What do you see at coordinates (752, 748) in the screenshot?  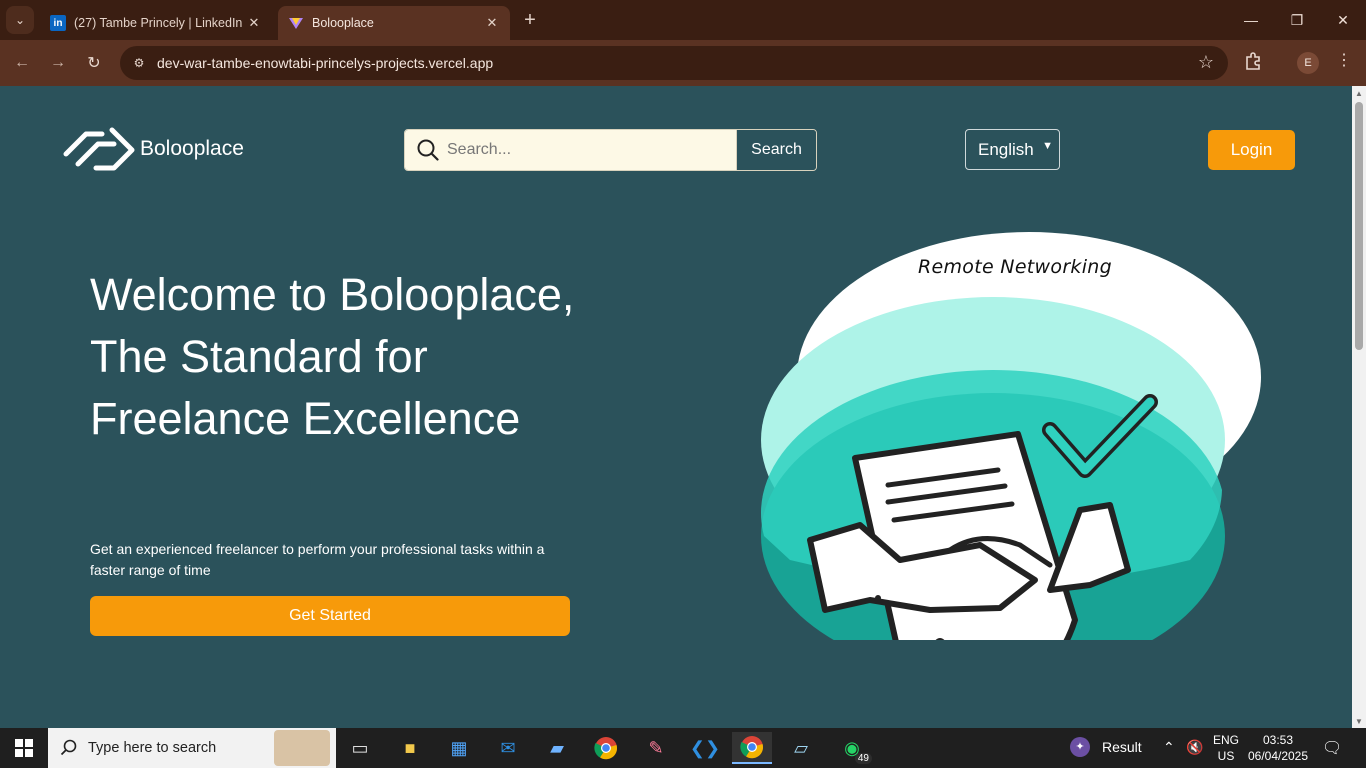 I see `chrome-active-icon` at bounding box center [752, 748].